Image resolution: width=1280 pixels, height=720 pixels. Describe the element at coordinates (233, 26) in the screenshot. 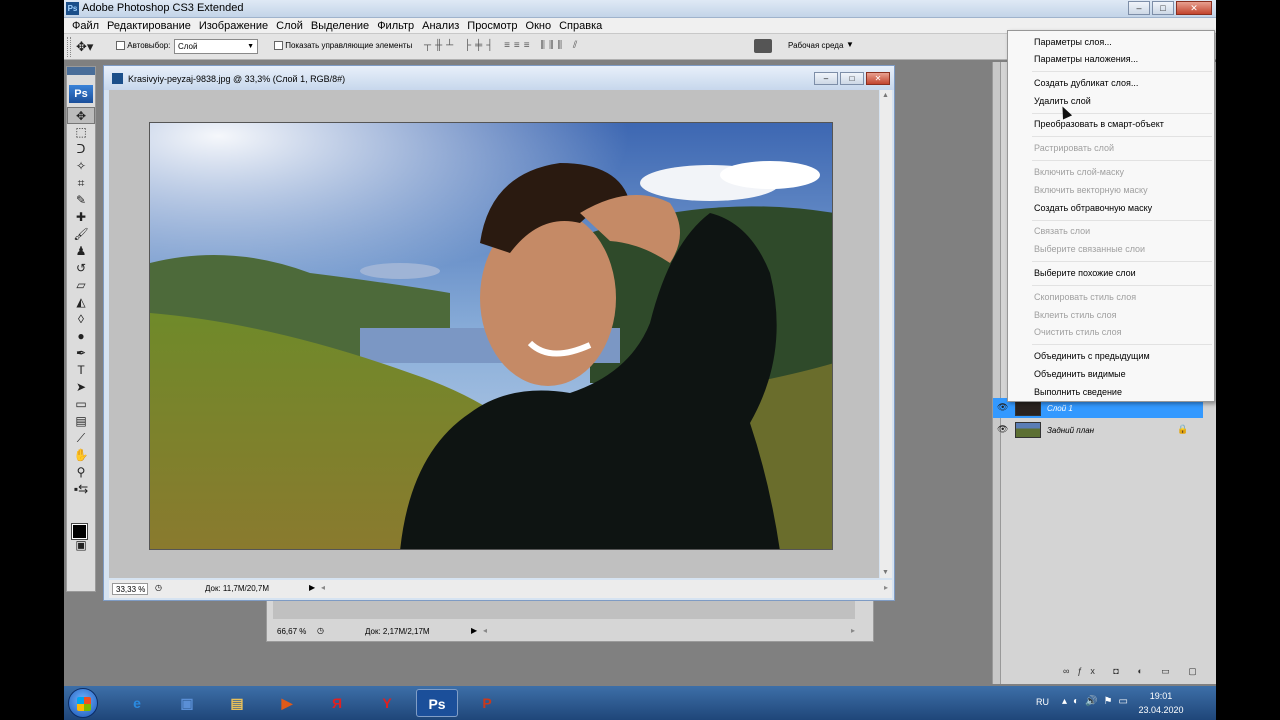

I see `menu-image: Изображение` at that location.